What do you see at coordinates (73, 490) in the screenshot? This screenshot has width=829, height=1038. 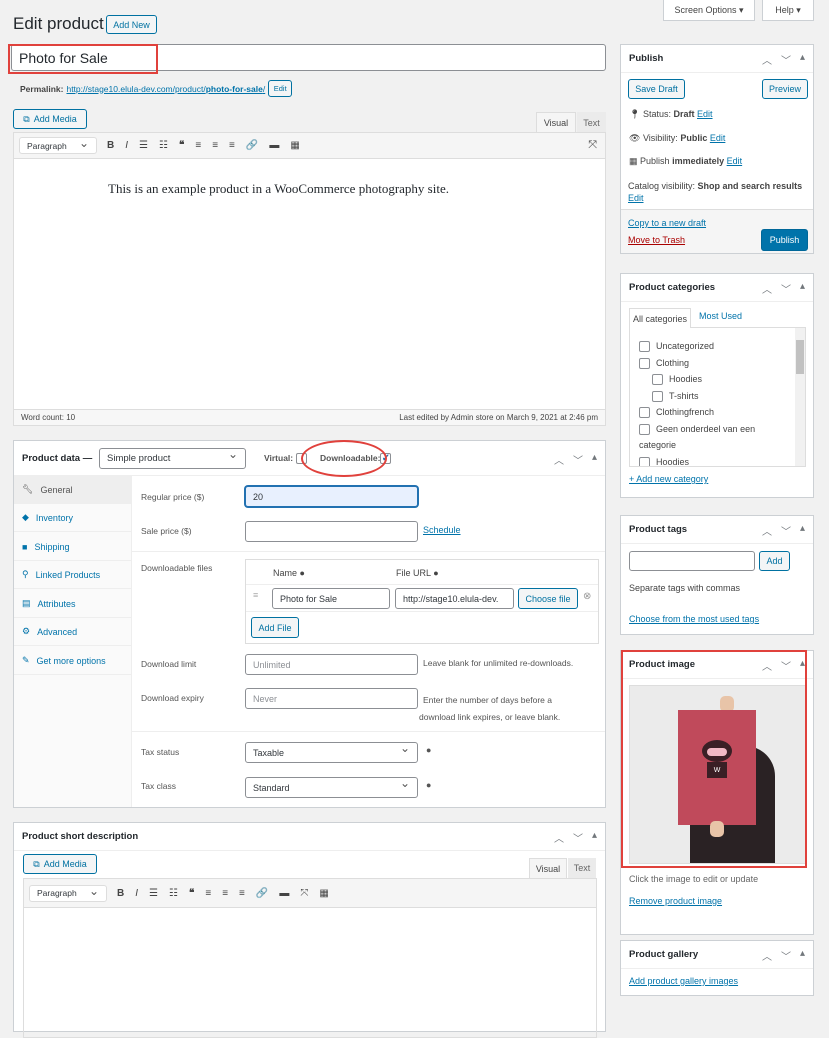 I see `tab-general: 🔧︎ General` at bounding box center [73, 490].